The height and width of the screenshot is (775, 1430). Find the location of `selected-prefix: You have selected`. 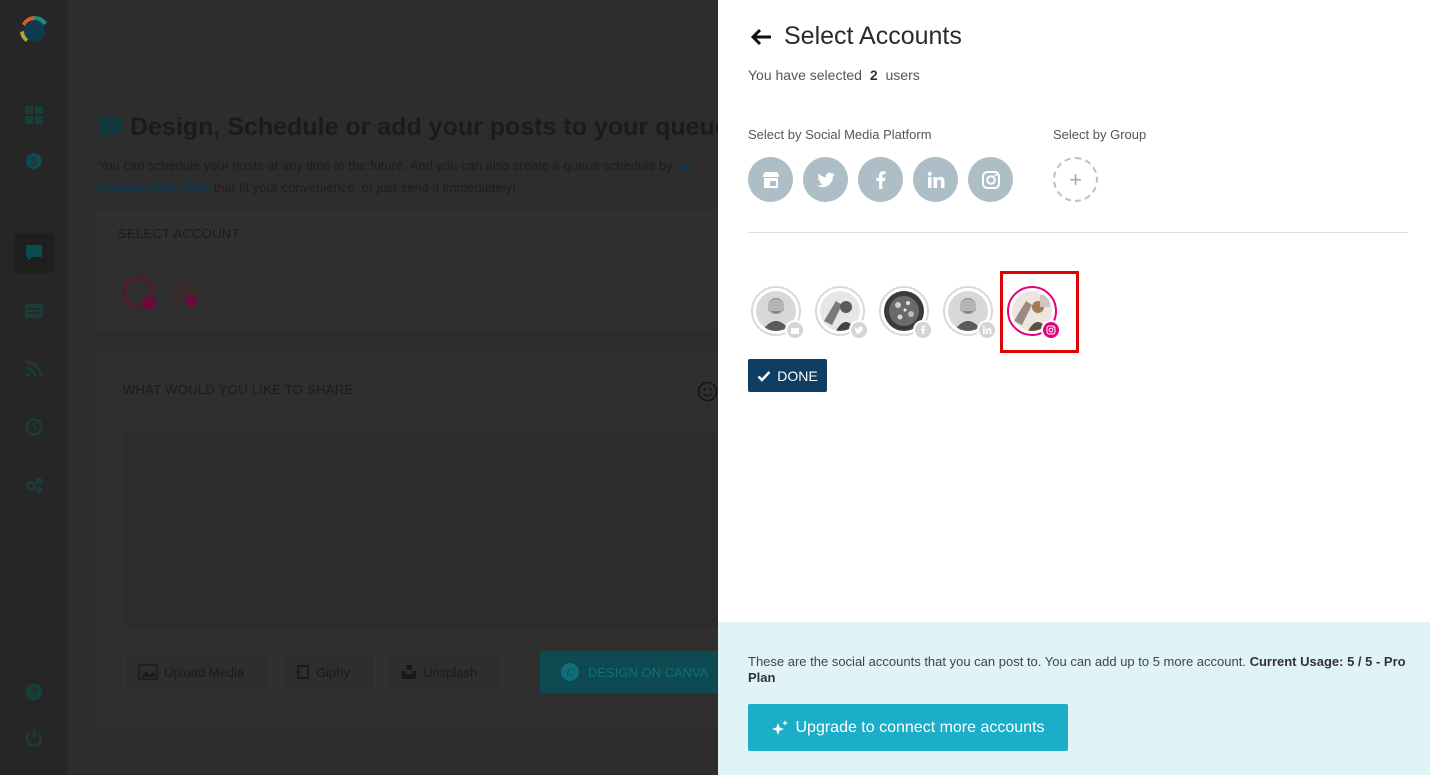

selected-prefix: You have selected is located at coordinates (805, 75).